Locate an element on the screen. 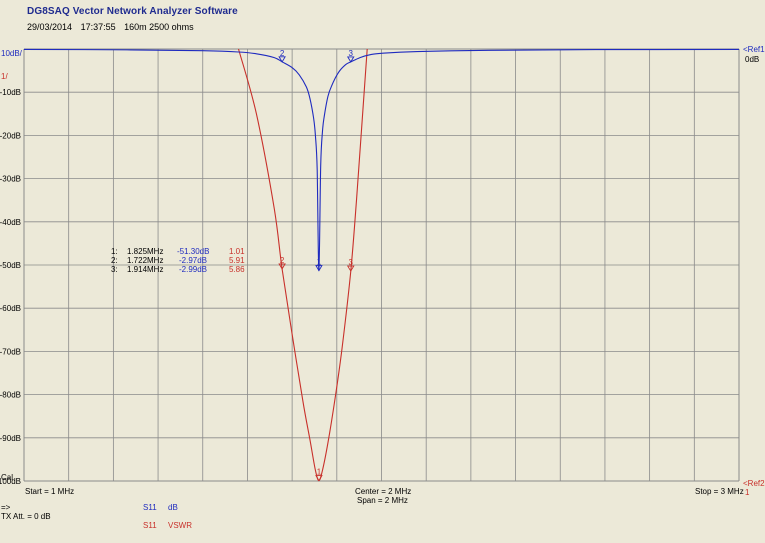 The image size is (765, 543). marker-1-s11: -51.30dB is located at coordinates (193, 251).